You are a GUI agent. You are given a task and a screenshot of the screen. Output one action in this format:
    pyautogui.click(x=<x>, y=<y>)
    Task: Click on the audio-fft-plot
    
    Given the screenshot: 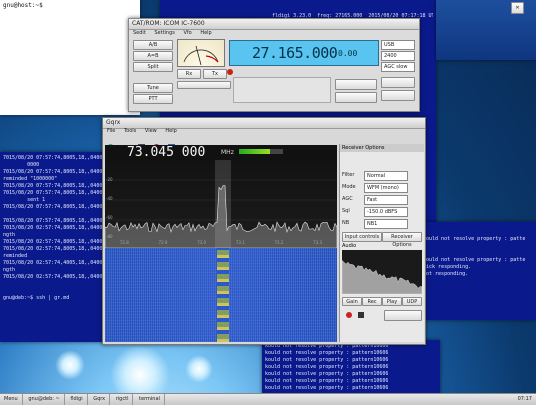 What is the action you would take?
    pyautogui.click(x=382, y=272)
    